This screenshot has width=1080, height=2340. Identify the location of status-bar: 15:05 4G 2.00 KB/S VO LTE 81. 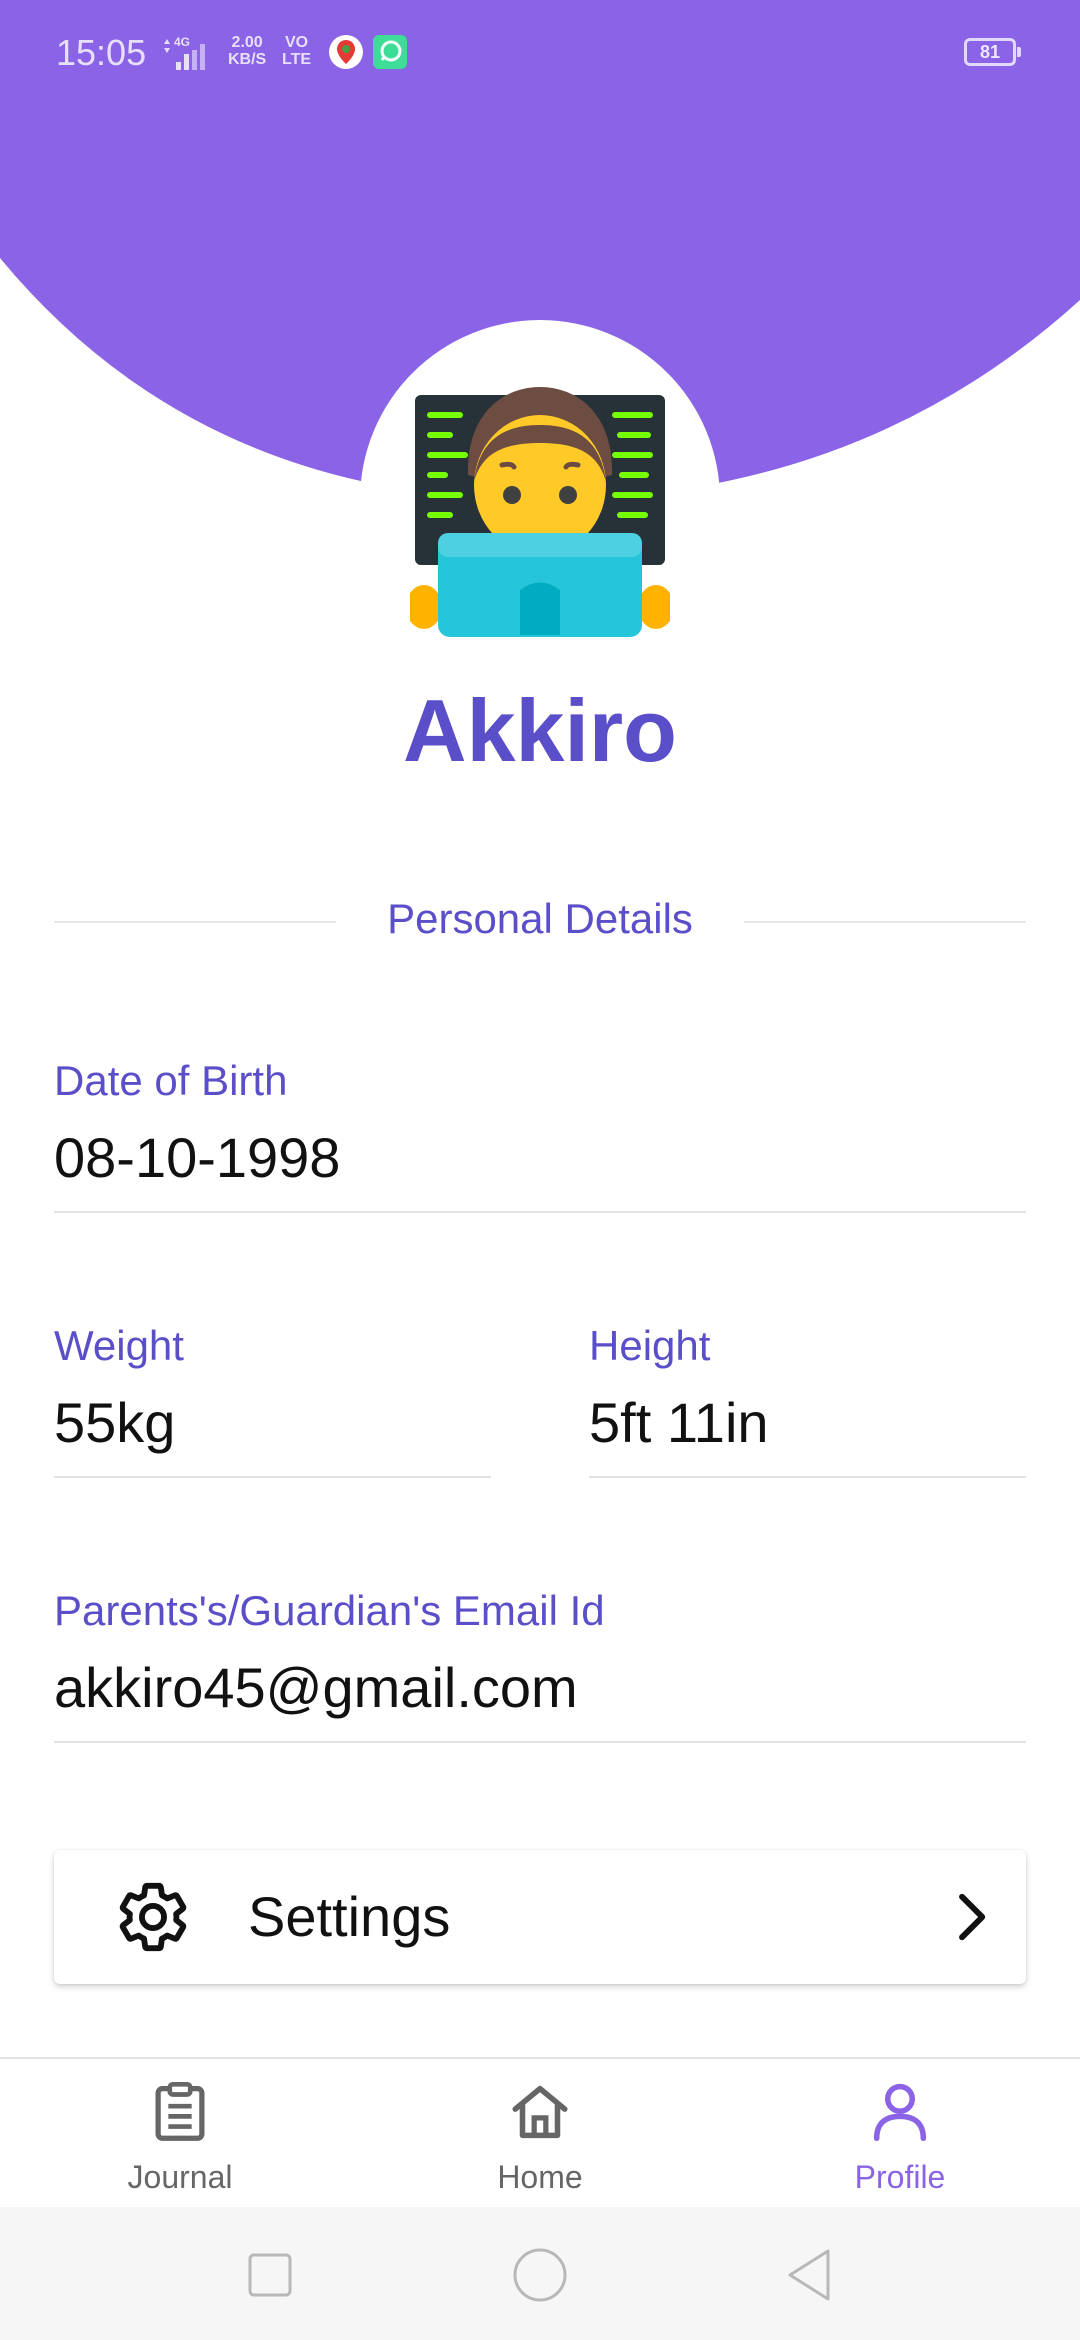
(540, 55).